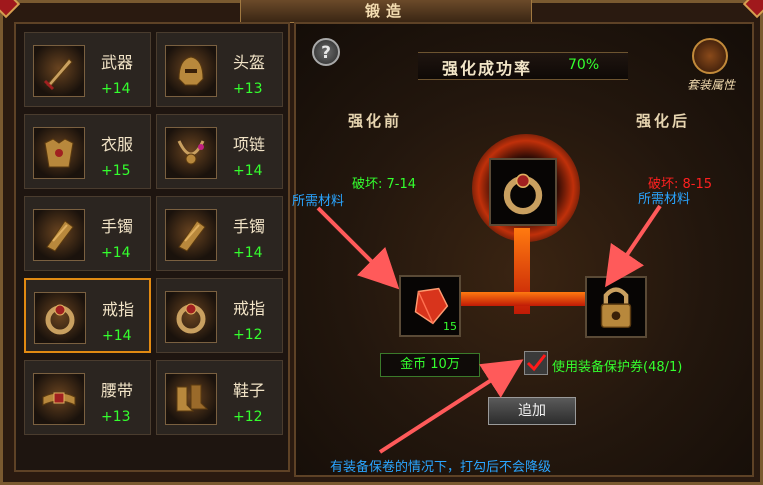 Image resolution: width=763 pixels, height=485 pixels. What do you see at coordinates (710, 56) in the screenshot?
I see `warrior-emblem-icon` at bounding box center [710, 56].